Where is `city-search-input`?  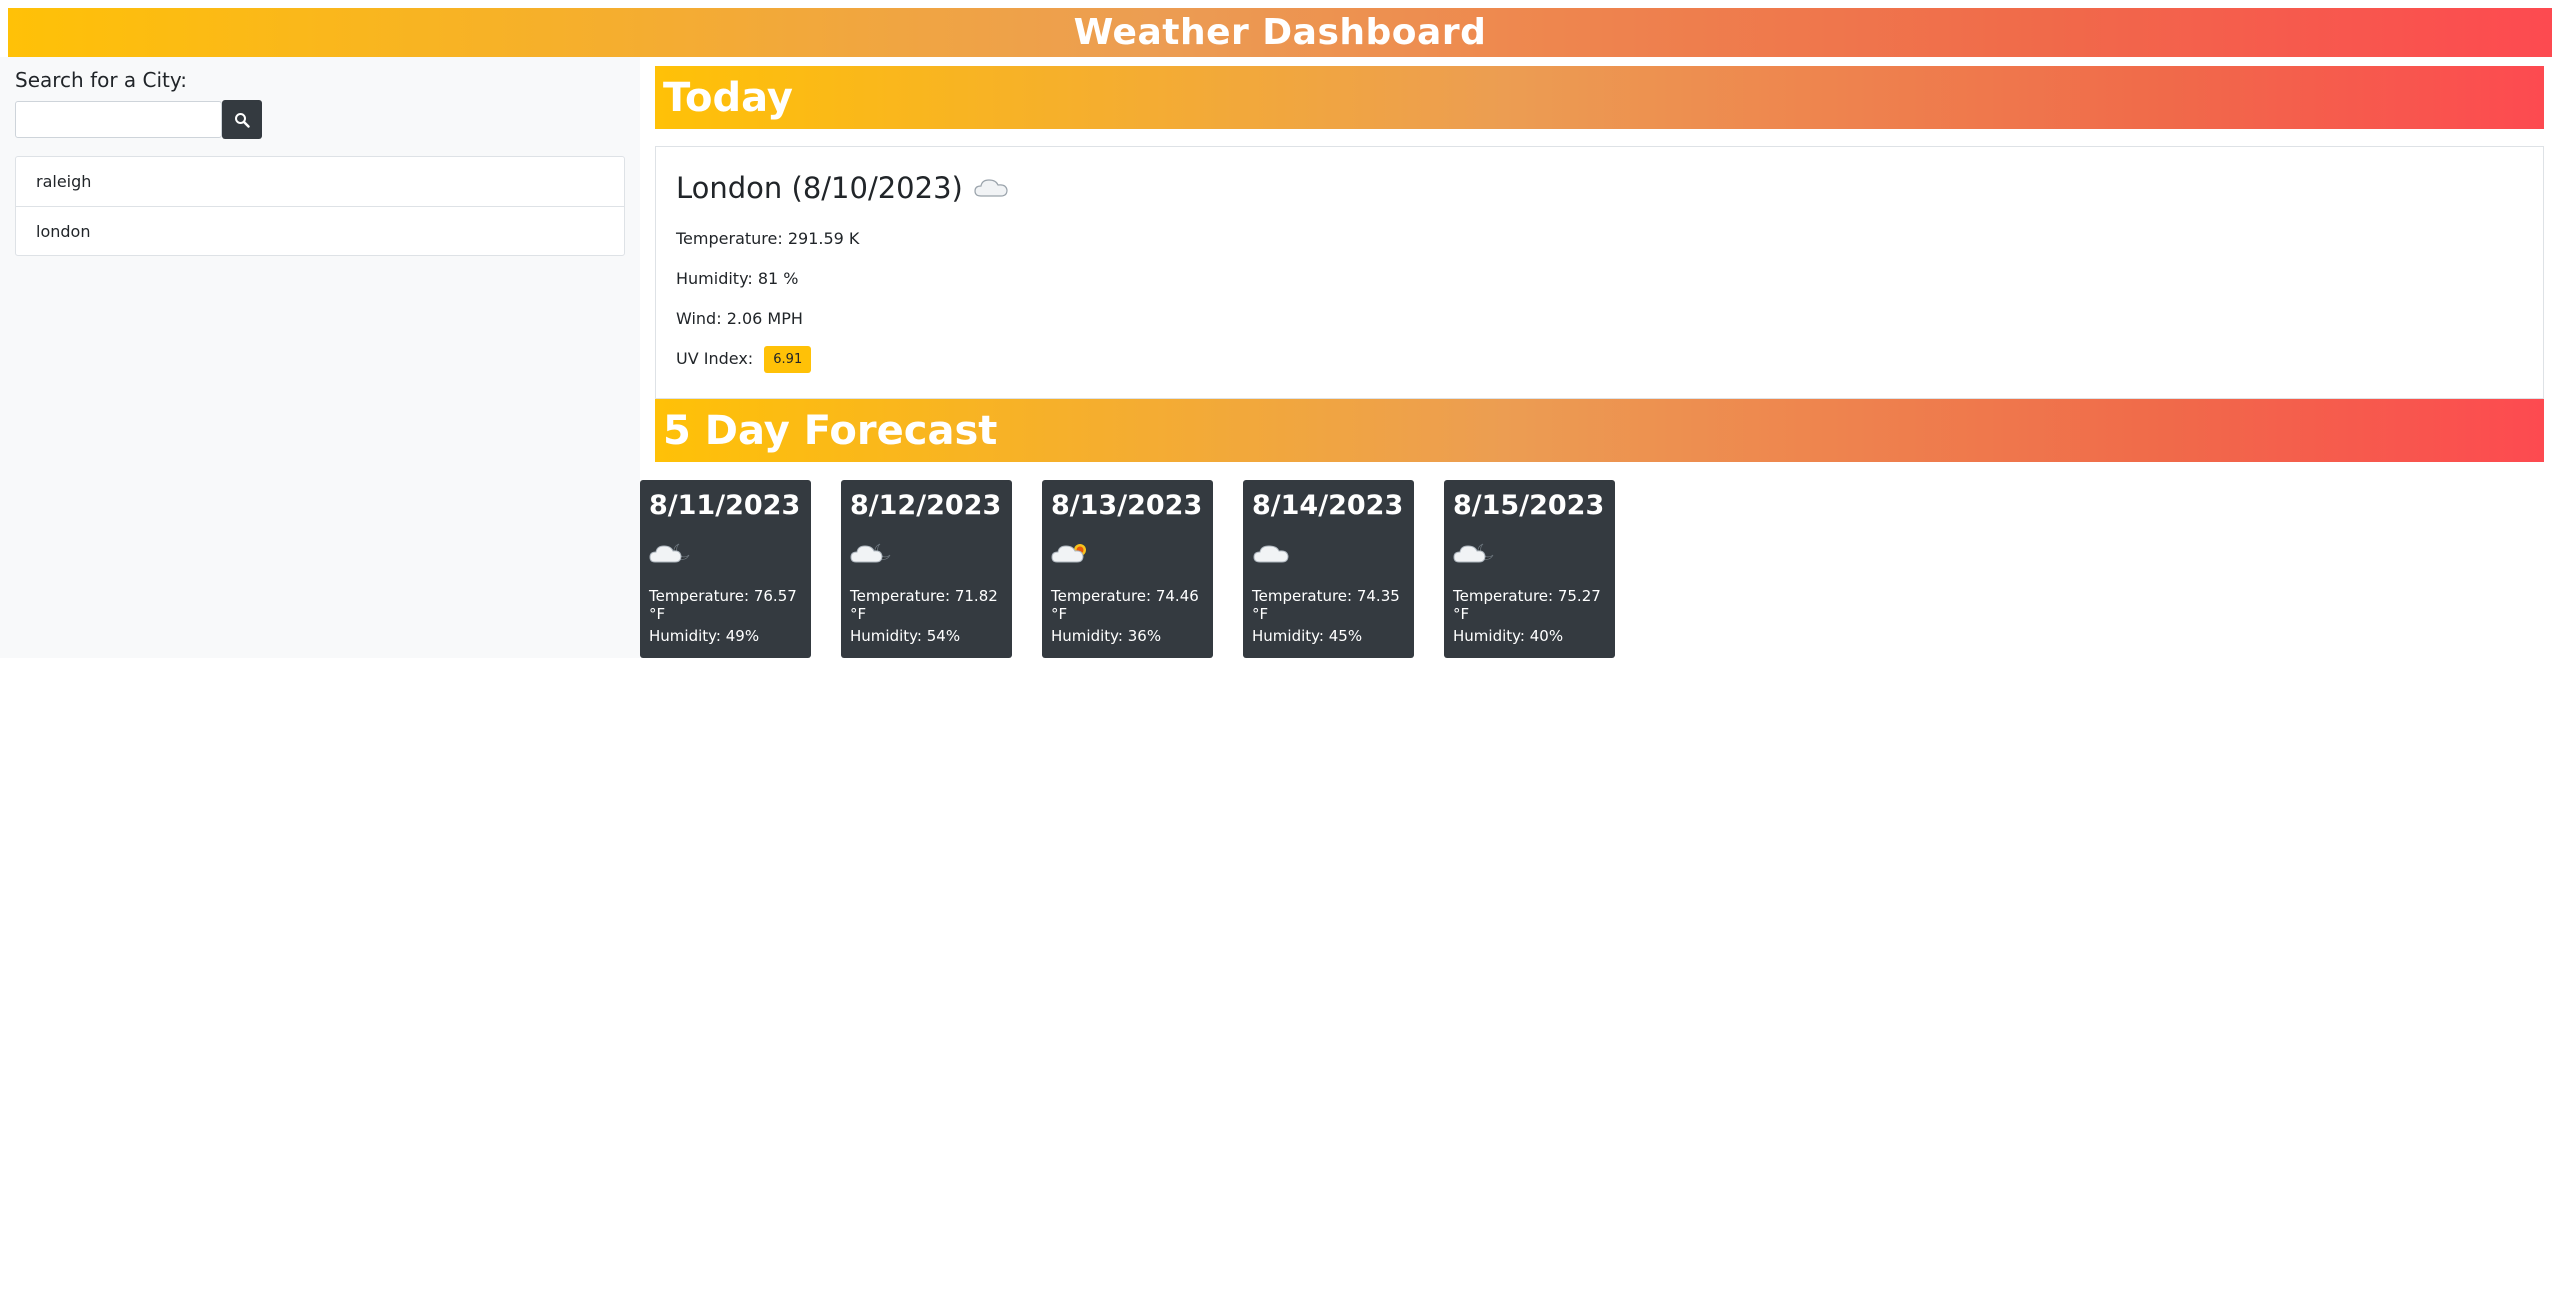 city-search-input is located at coordinates (118, 119).